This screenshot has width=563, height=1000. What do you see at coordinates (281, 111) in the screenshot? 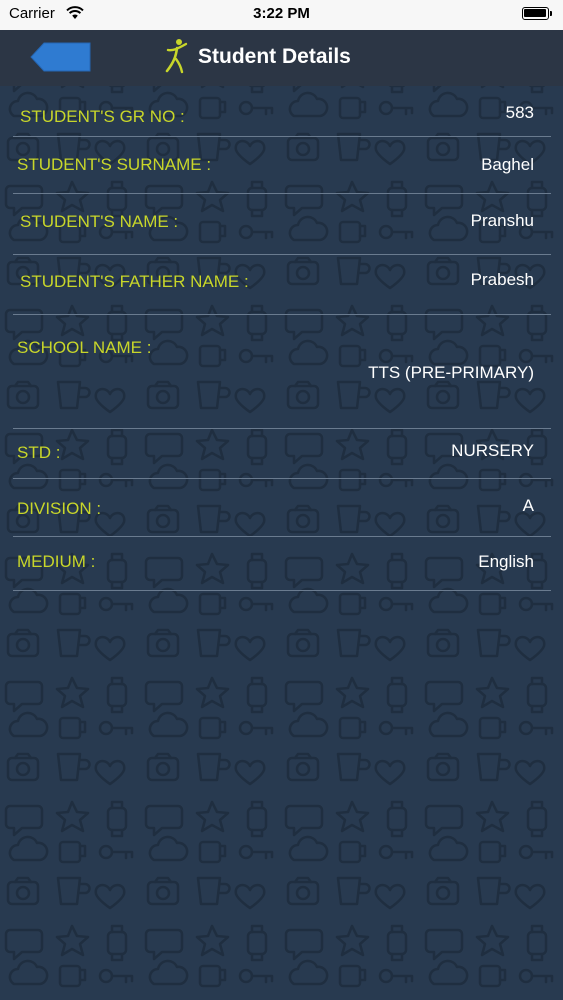
I see `detail-row-gr-no: STUDENT'S GR NO : 583` at bounding box center [281, 111].